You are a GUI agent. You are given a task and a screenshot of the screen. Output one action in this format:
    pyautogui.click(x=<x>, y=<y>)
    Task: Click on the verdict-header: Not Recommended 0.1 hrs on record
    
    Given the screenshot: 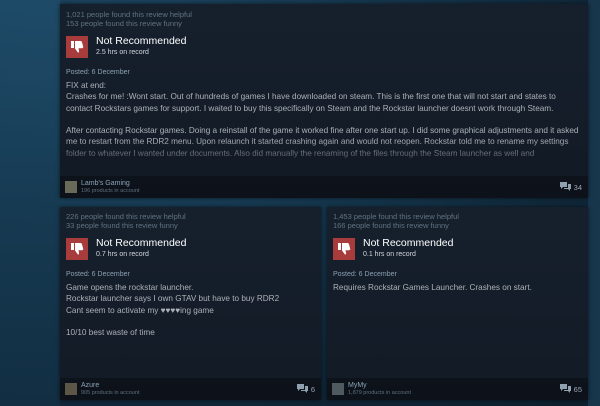 What is the action you would take?
    pyautogui.click(x=457, y=248)
    